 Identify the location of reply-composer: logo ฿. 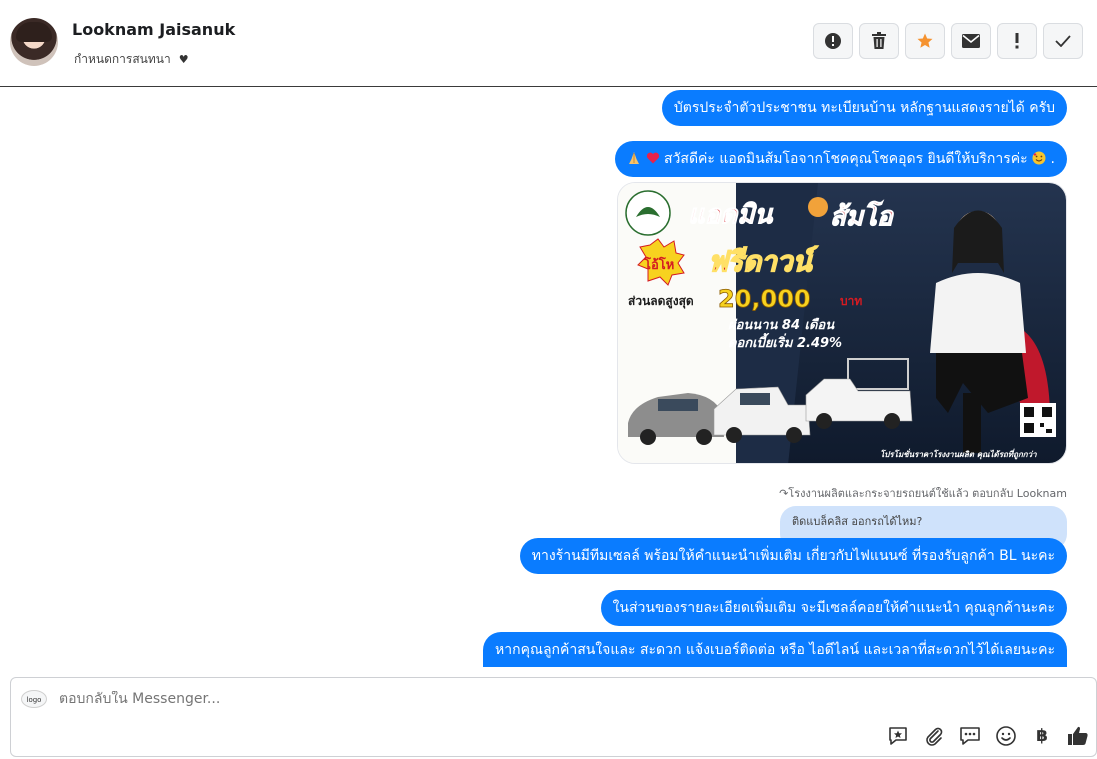
(553, 717).